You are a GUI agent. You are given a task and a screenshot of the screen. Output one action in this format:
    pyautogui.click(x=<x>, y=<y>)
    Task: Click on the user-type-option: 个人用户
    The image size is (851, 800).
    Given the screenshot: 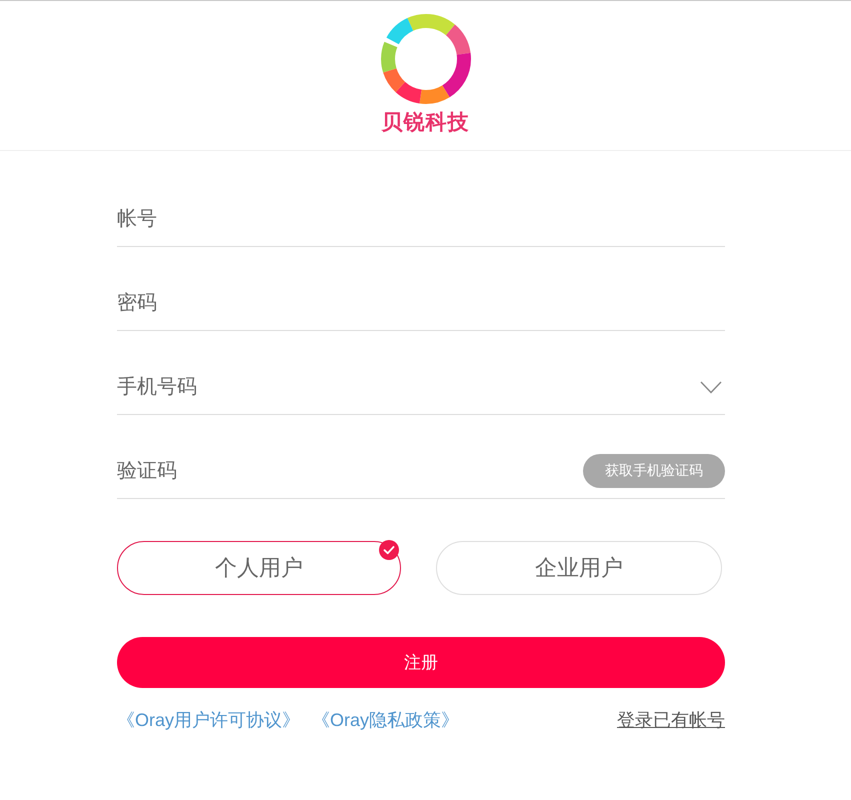 What is the action you would take?
    pyautogui.click(x=259, y=568)
    